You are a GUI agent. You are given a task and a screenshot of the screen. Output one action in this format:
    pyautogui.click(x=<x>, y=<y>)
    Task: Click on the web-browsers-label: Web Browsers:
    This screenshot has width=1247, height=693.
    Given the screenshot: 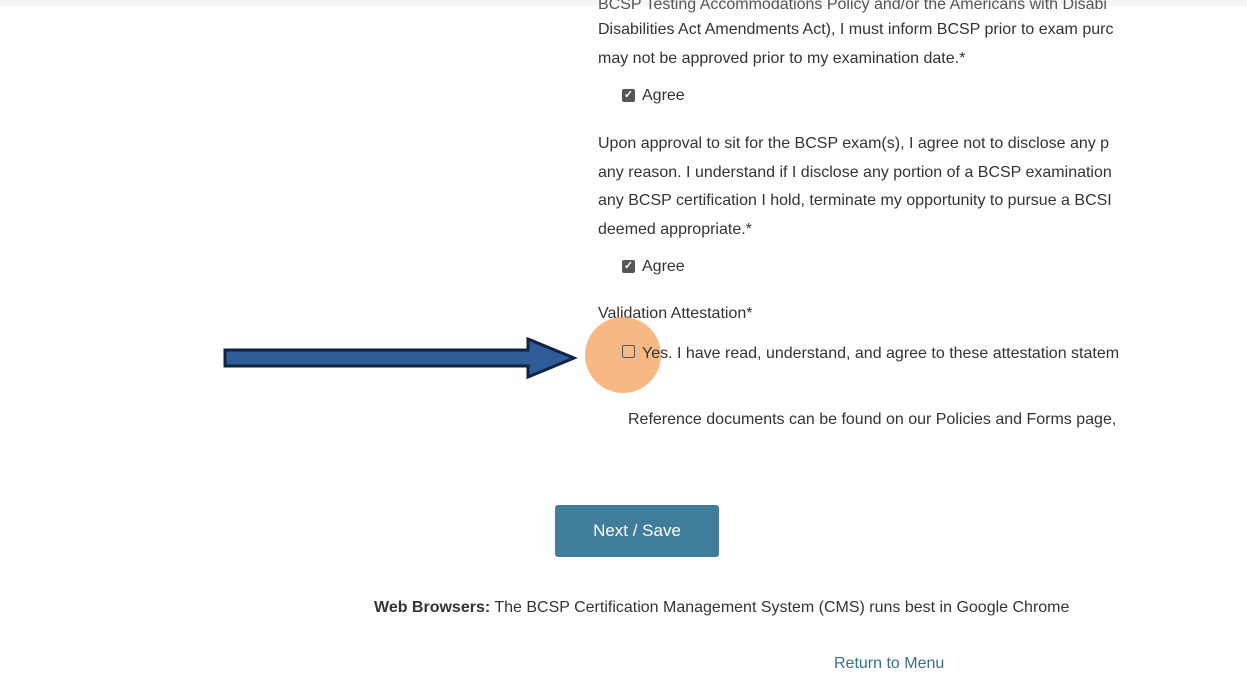 What is the action you would take?
    pyautogui.click(x=432, y=607)
    